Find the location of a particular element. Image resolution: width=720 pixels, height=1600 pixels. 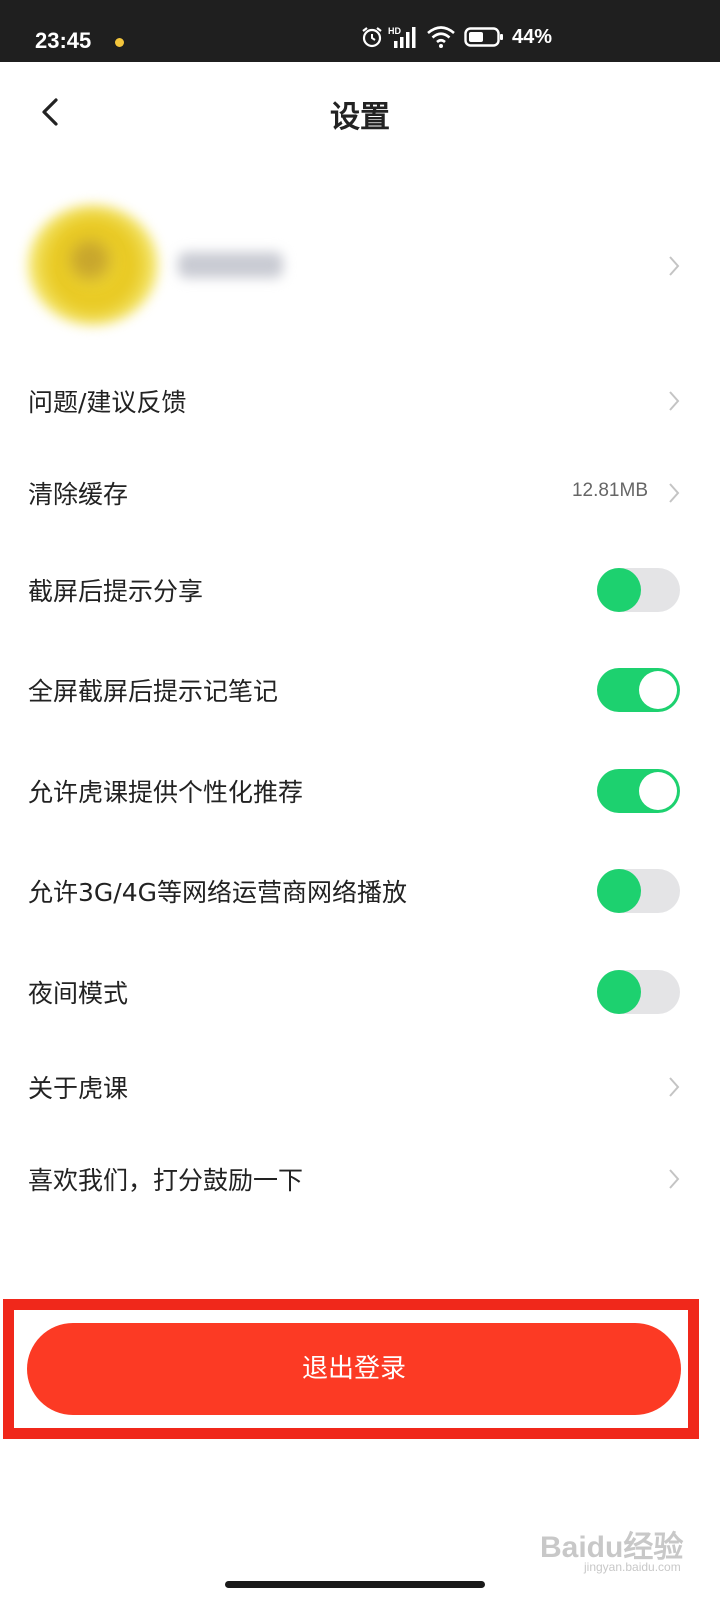

settings-item-night-mode: 夜间模式 is located at coordinates (360, 992).